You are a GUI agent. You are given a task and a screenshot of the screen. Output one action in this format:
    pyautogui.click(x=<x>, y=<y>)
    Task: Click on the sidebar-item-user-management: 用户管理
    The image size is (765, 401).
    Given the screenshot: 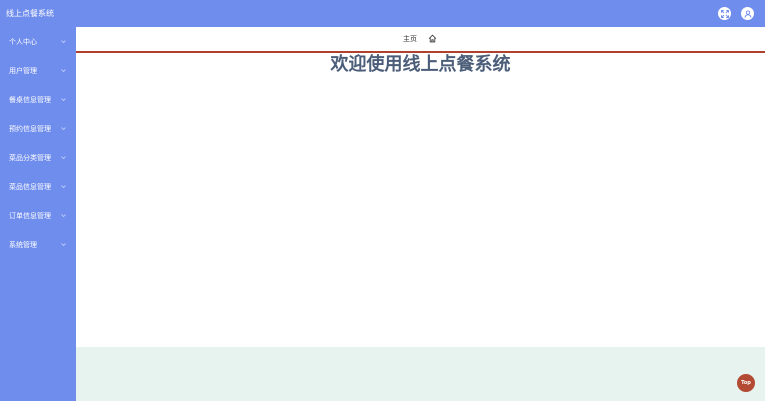 What is the action you would take?
    pyautogui.click(x=38, y=71)
    